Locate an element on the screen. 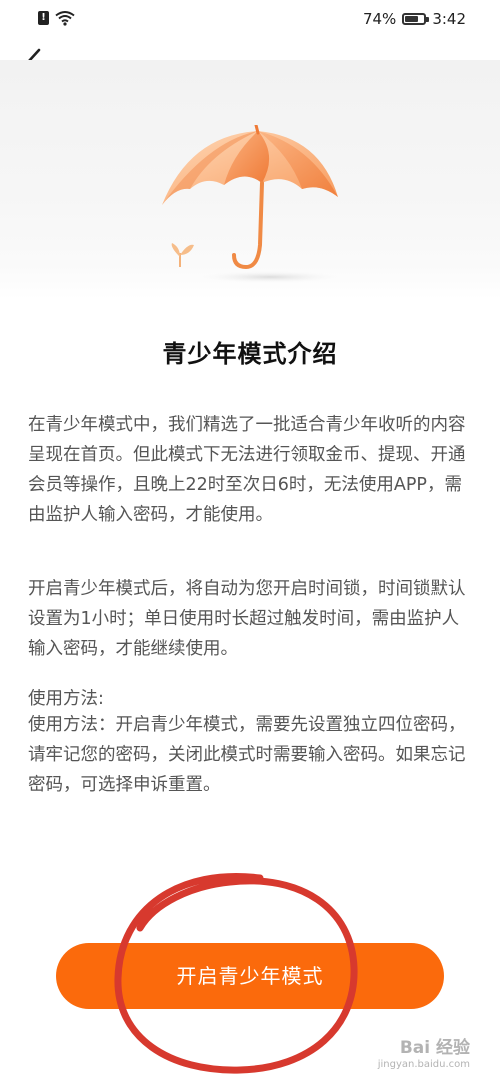 The width and height of the screenshot is (500, 1084). baidu-jingyan-watermark: Bai 经验 jingyan.baidu.com is located at coordinates (424, 1051).